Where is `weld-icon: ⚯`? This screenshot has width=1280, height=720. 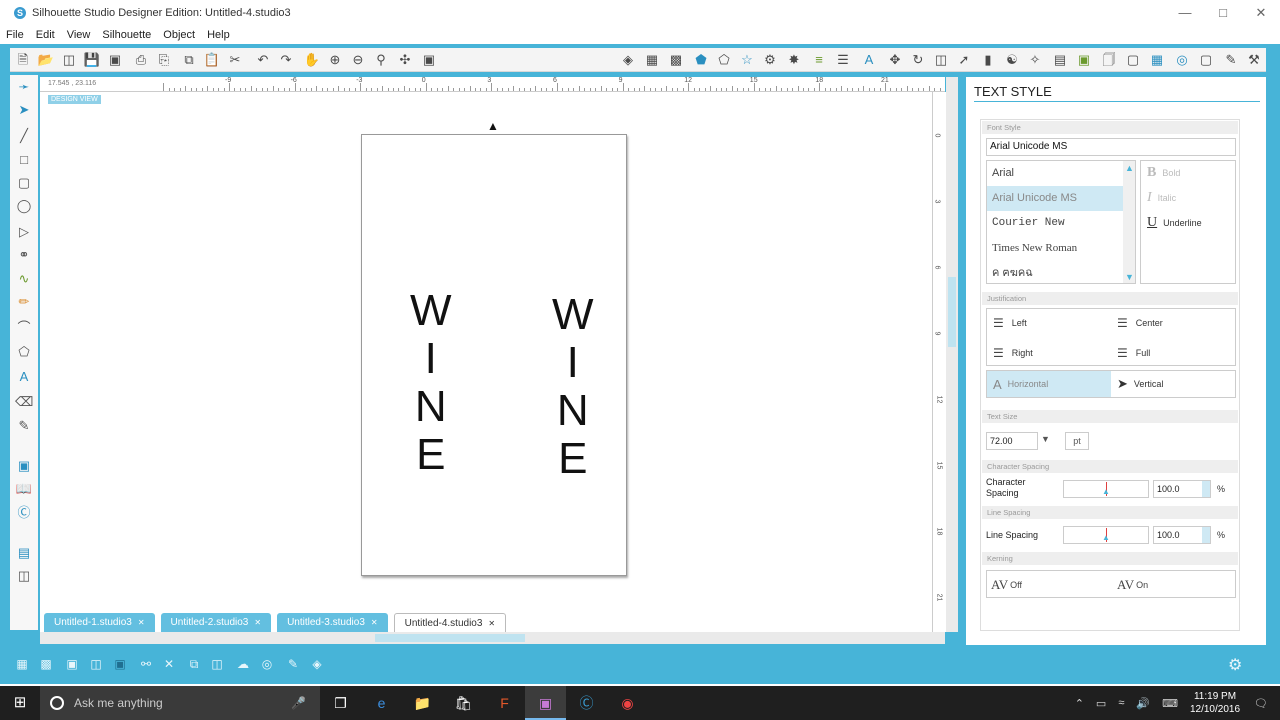
weld-icon: ⚯ is located at coordinates (146, 664).